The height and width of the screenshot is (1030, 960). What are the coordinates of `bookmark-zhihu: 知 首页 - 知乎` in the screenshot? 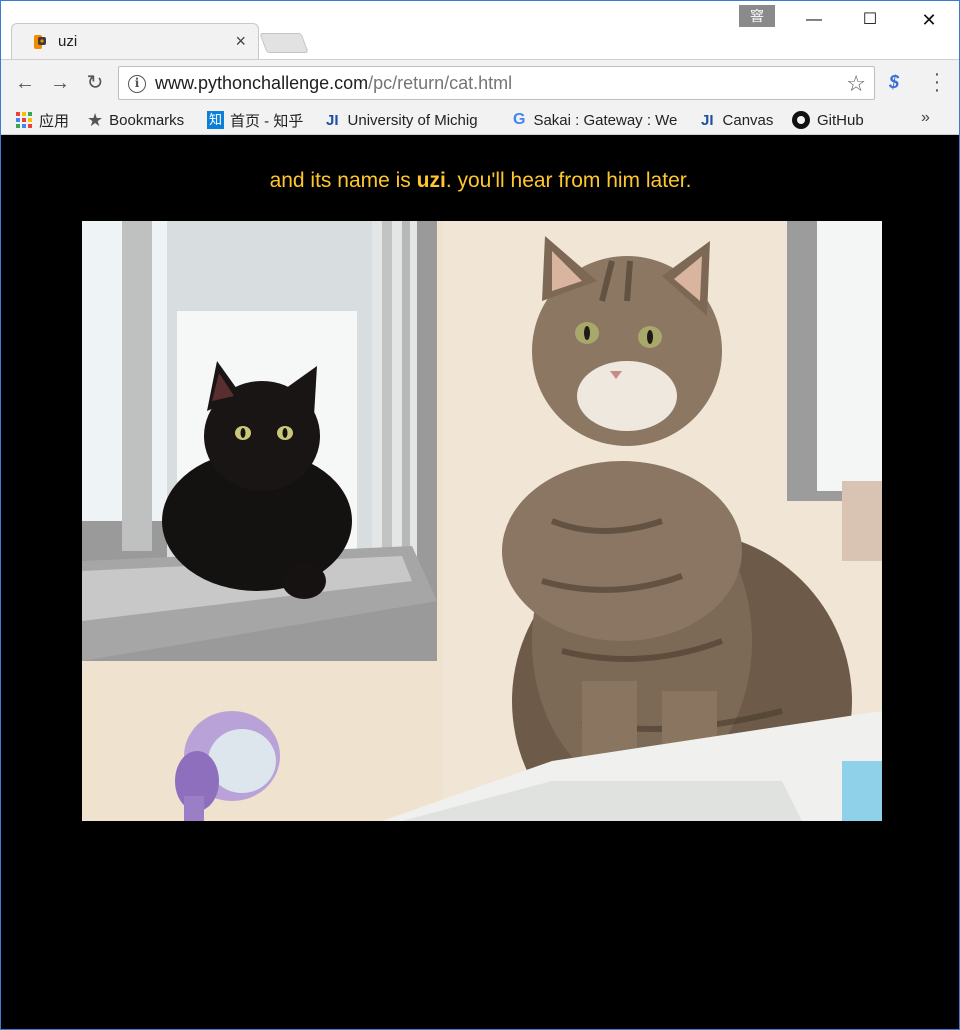 It's located at (261, 120).